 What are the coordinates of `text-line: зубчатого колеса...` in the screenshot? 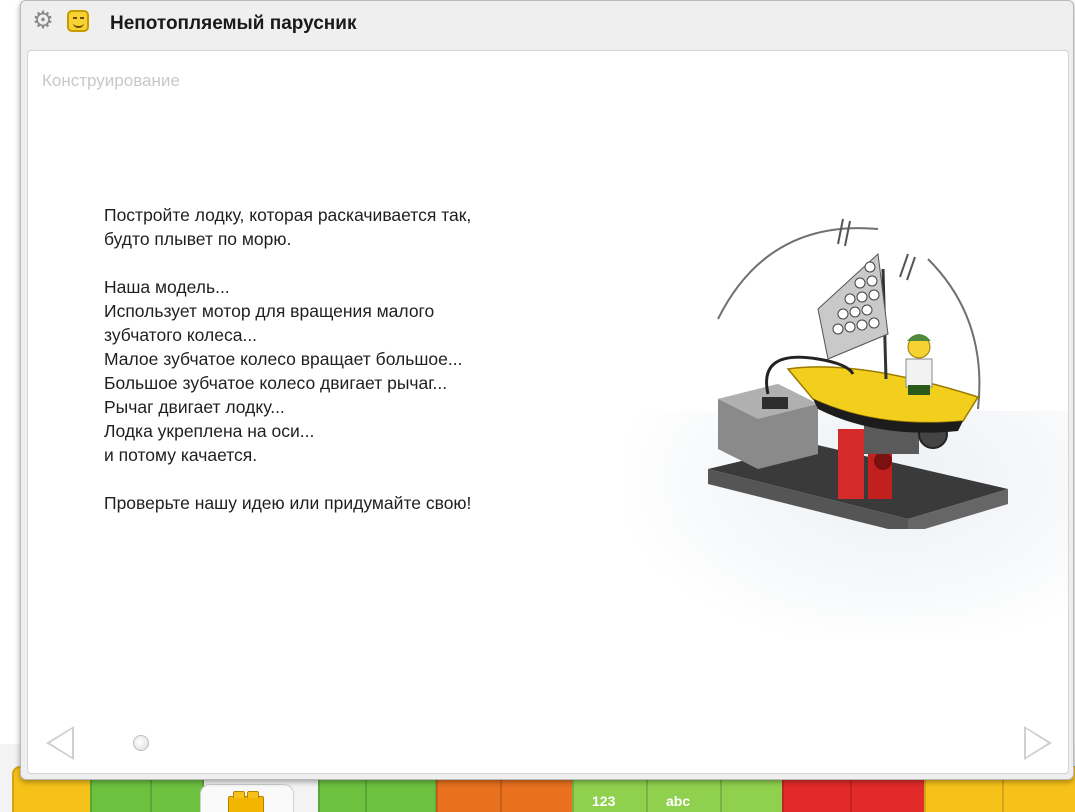 It's located at (181, 335).